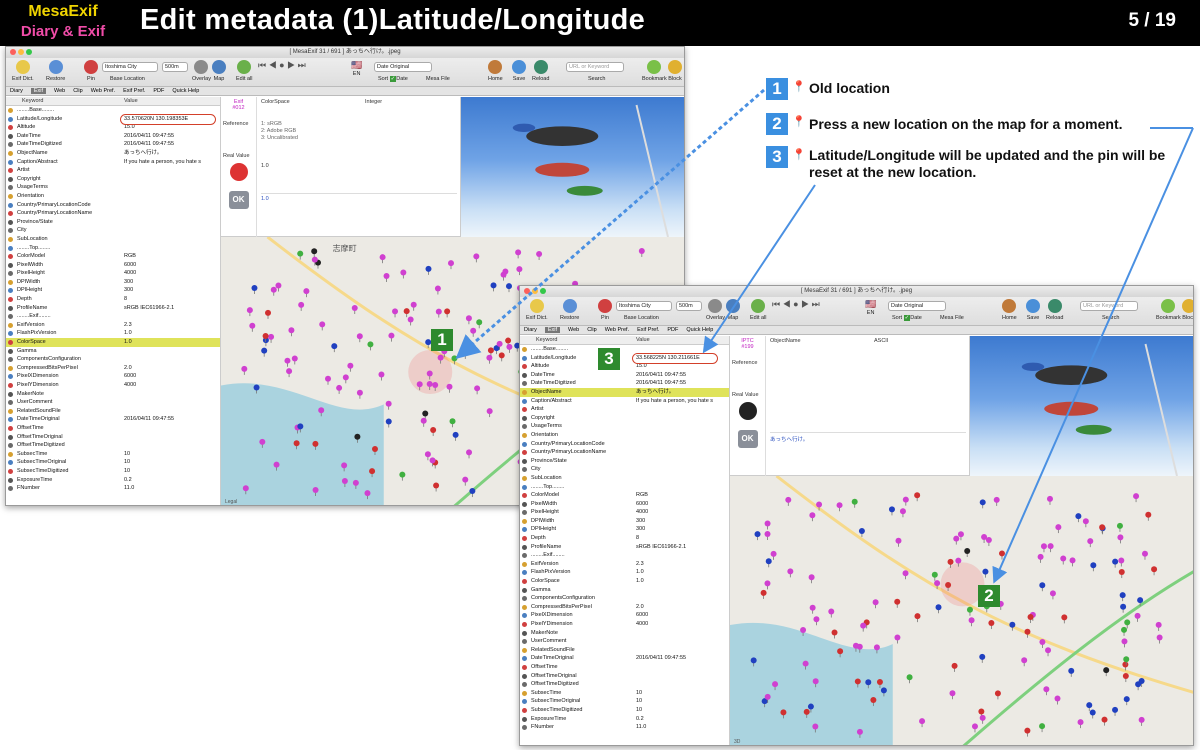 The image size is (1200, 750). What do you see at coordinates (758, 310) in the screenshot?
I see `toolbar-edit-all-button: Edit all` at bounding box center [758, 310].